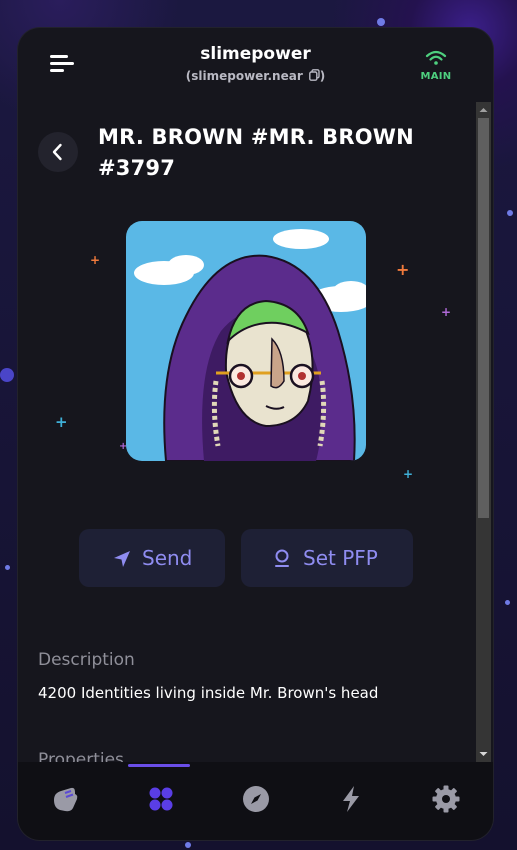  Describe the element at coordinates (255, 65) in the screenshot. I see `header: slimepower (slimepower.near) MAIN` at that location.